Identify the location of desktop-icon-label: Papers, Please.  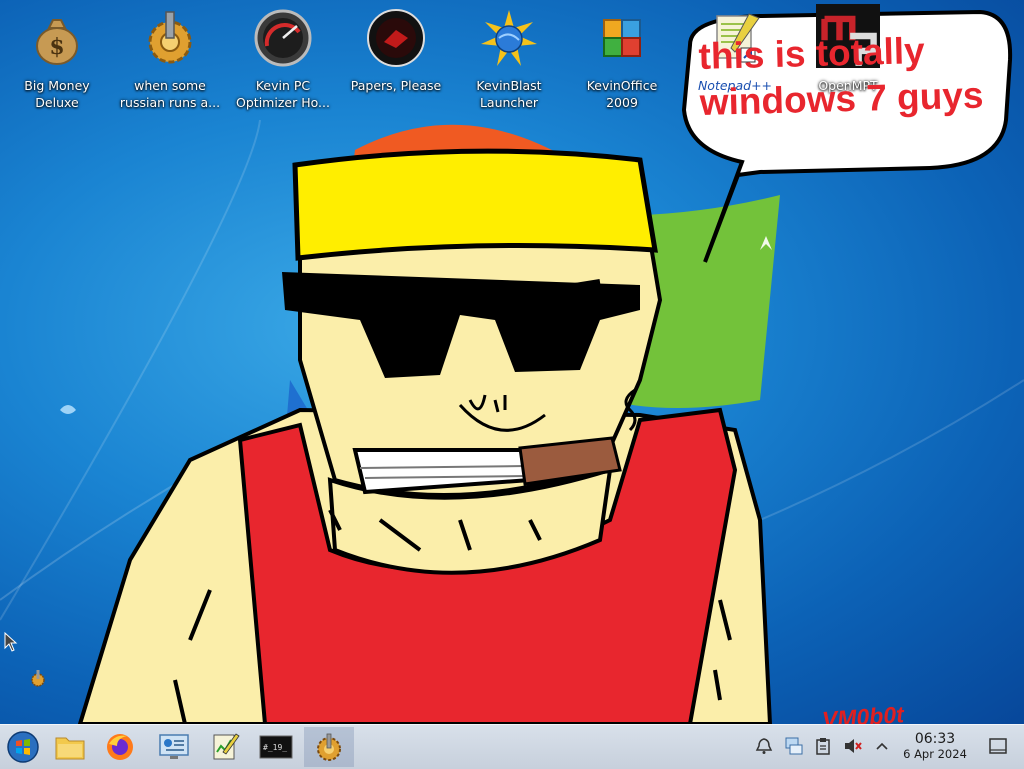
(396, 85).